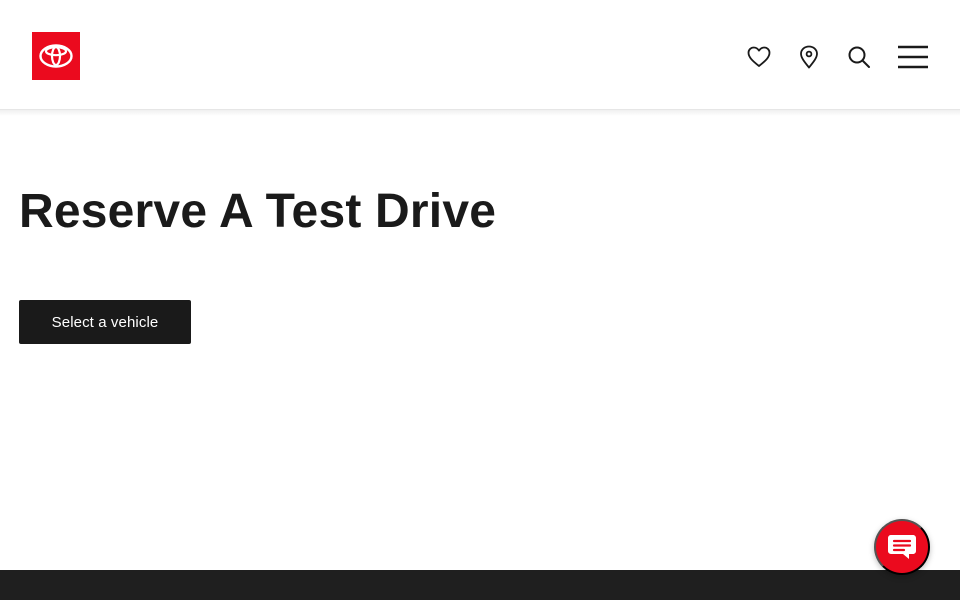 This screenshot has width=960, height=600. I want to click on header-divider, so click(480, 113).